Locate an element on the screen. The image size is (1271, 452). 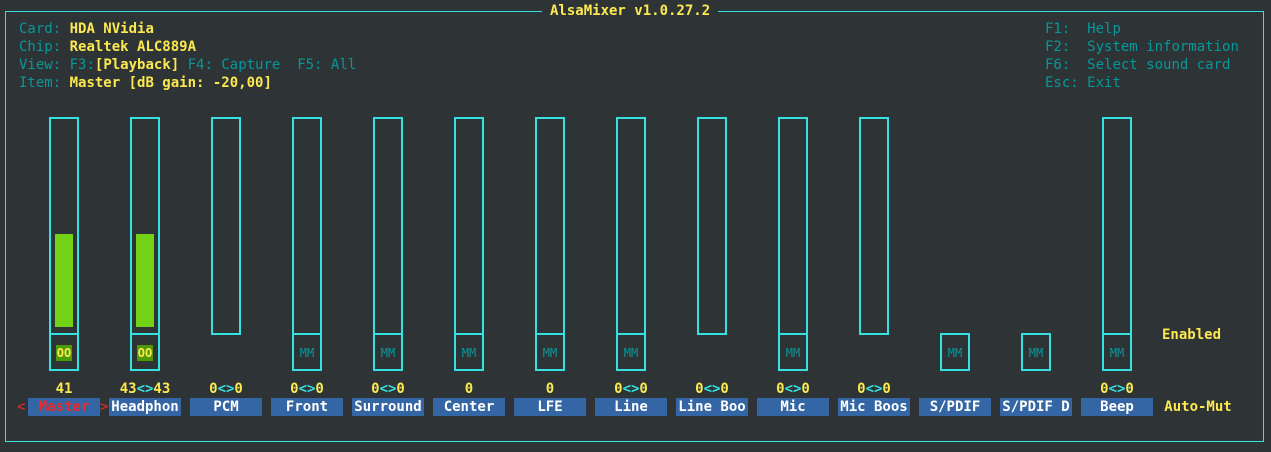
channel-name: Headphon is located at coordinates (145, 407).